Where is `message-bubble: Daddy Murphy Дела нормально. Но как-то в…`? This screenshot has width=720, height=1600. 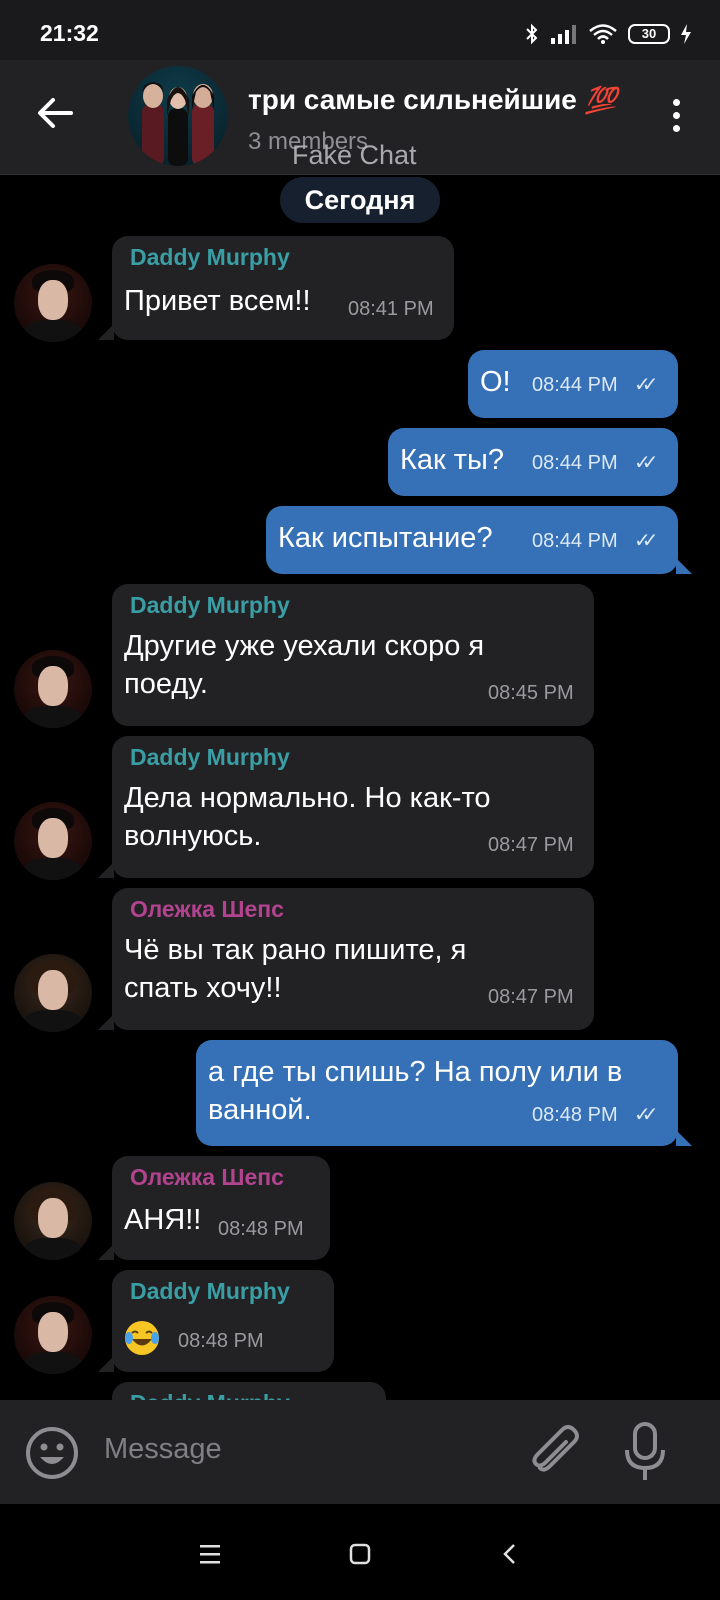
message-bubble: Daddy Murphy Дела нормально. Но как-то в… is located at coordinates (346, 807).